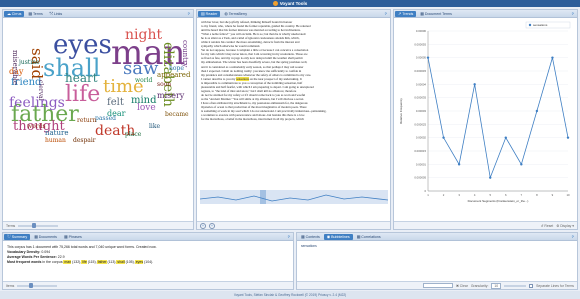 The image size is (580, 299). What do you see at coordinates (406, 13) in the screenshot?
I see `tab-trends: ↗ Trends` at bounding box center [406, 13].